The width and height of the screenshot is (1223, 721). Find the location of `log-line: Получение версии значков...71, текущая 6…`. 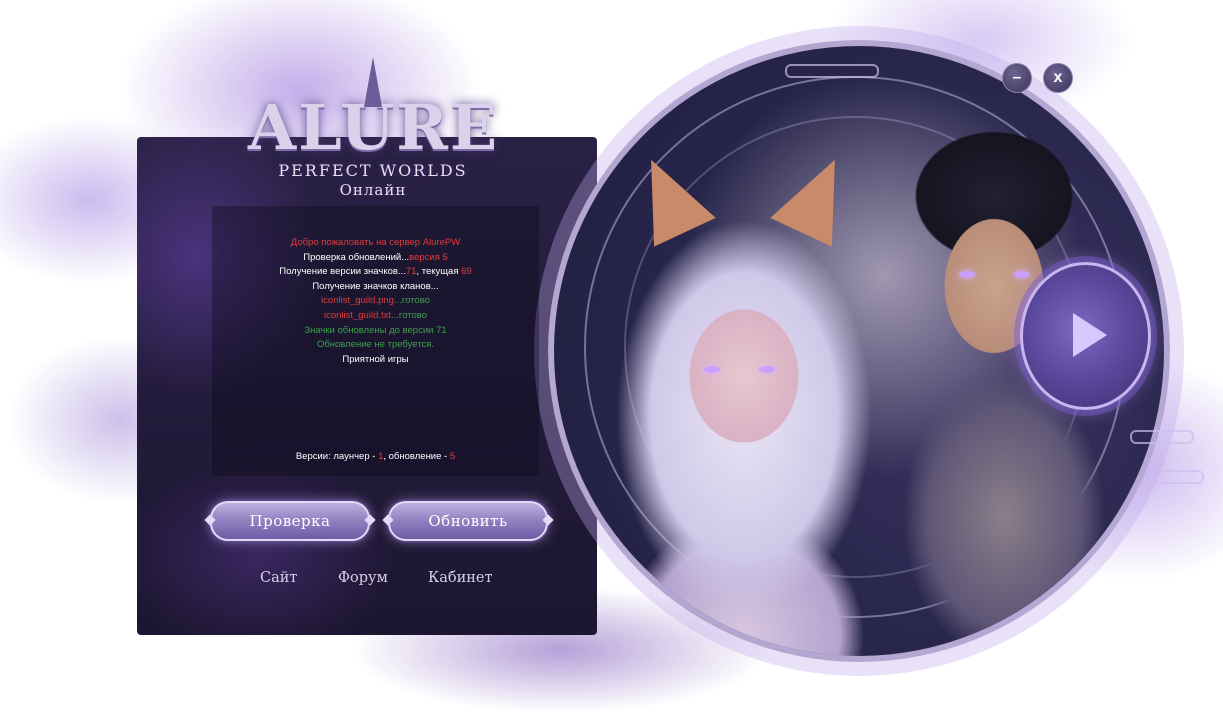

log-line: Получение версии значков...71, текущая 6… is located at coordinates (375, 272).